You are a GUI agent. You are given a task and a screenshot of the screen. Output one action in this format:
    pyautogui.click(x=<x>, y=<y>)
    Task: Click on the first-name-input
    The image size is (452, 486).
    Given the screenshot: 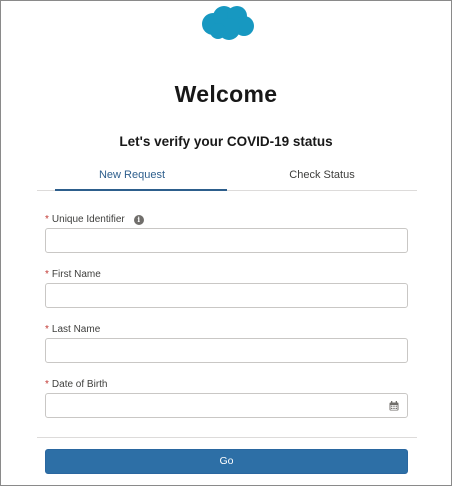 What is the action you would take?
    pyautogui.click(x=226, y=295)
    